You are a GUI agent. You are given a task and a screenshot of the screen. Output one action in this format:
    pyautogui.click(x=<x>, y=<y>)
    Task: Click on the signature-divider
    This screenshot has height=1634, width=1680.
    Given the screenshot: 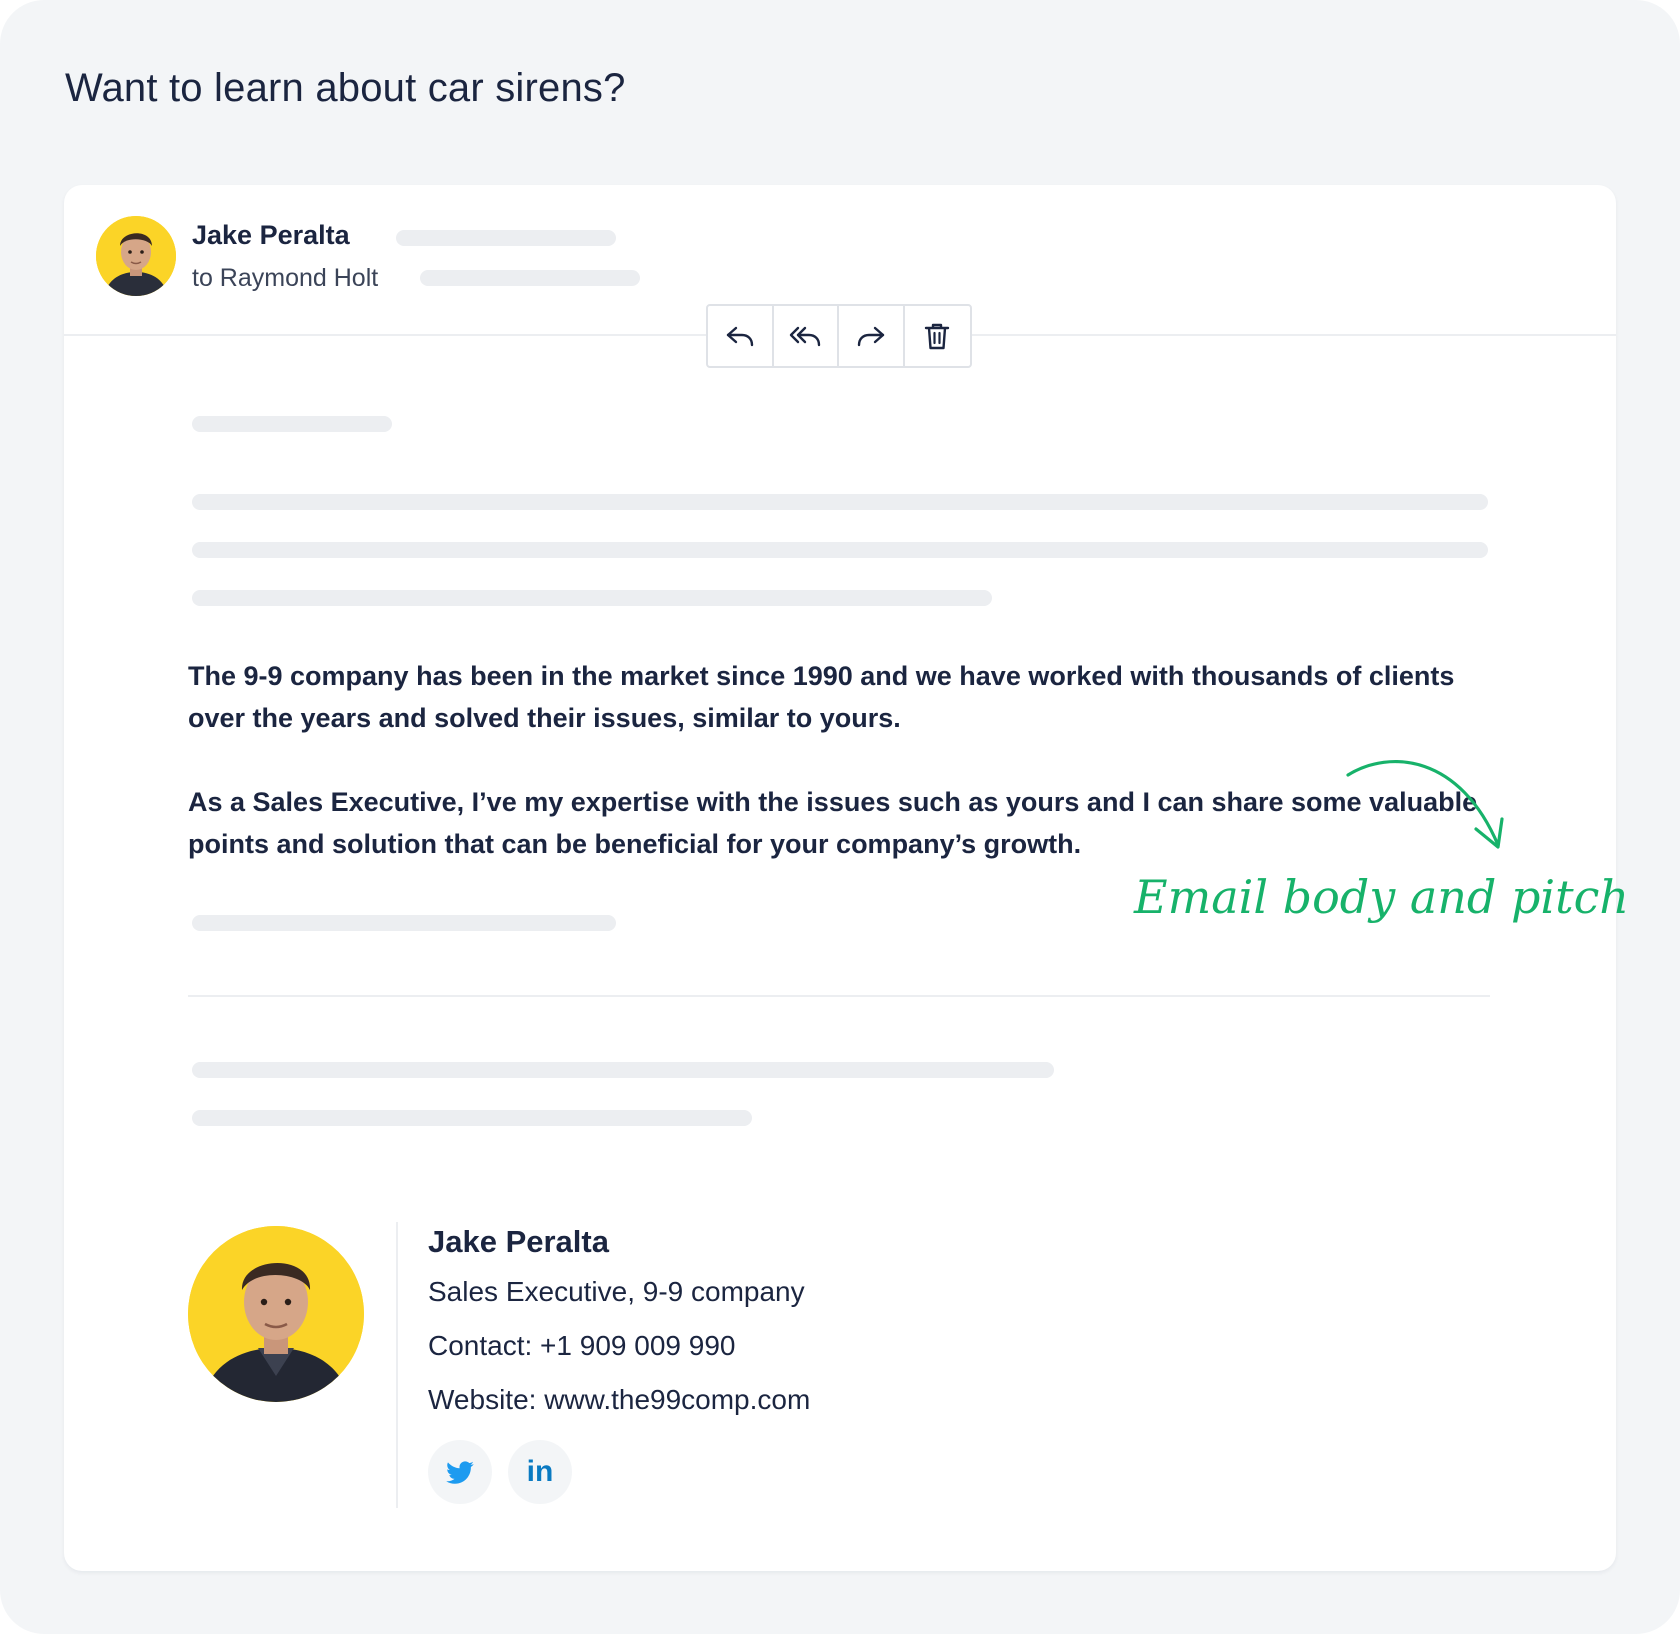 What is the action you would take?
    pyautogui.click(x=839, y=996)
    